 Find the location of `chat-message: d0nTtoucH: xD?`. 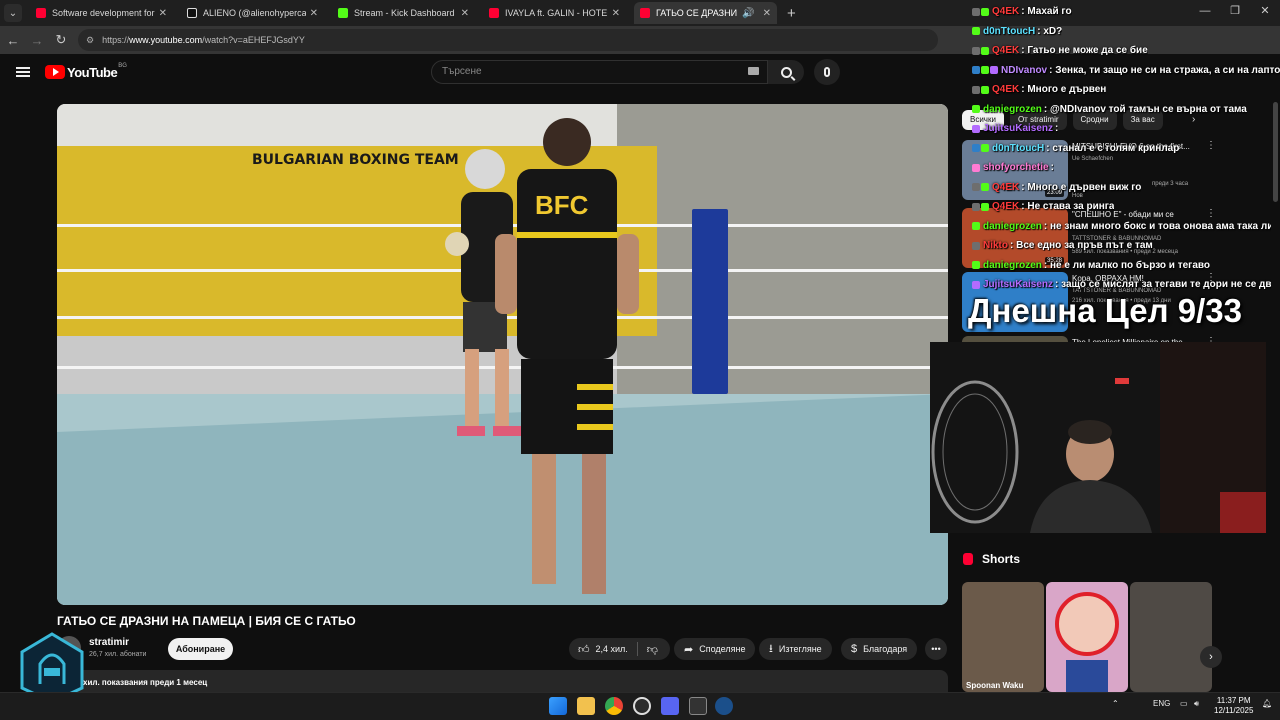

chat-message: d0nTtoucH: xD? is located at coordinates (1126, 32).